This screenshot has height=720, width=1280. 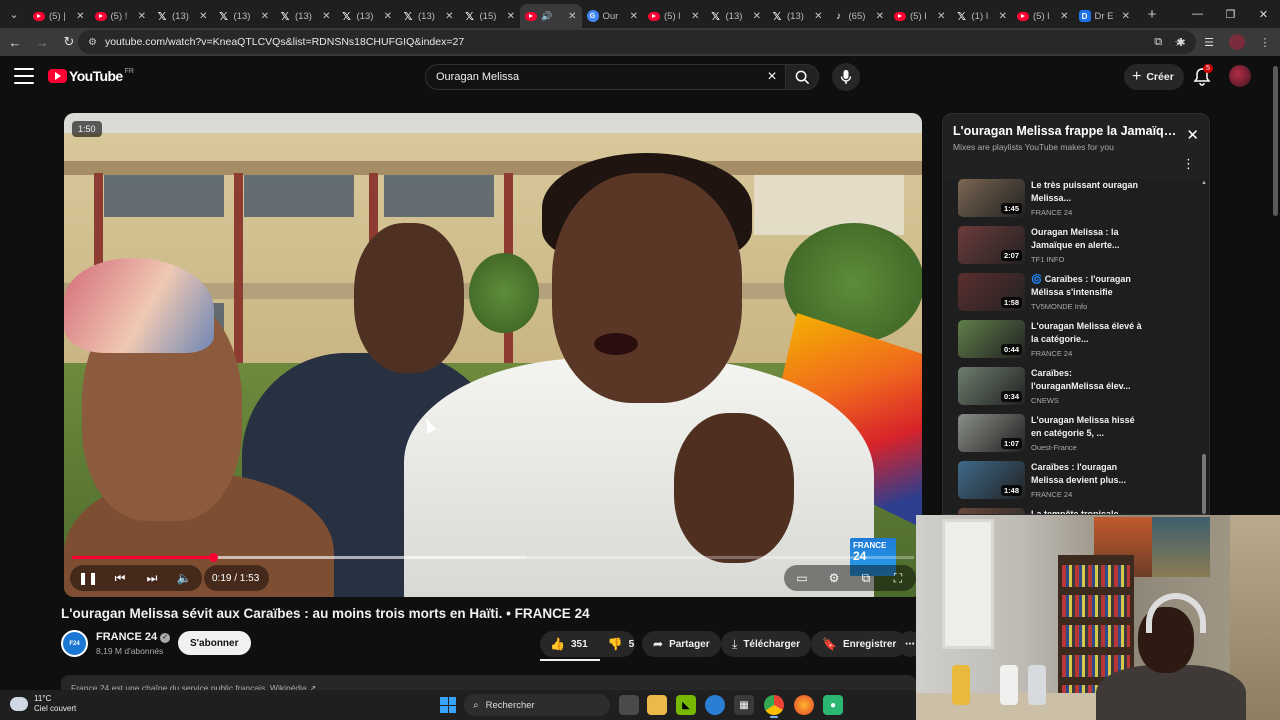 I want to click on progress-bar, so click(x=493, y=557).